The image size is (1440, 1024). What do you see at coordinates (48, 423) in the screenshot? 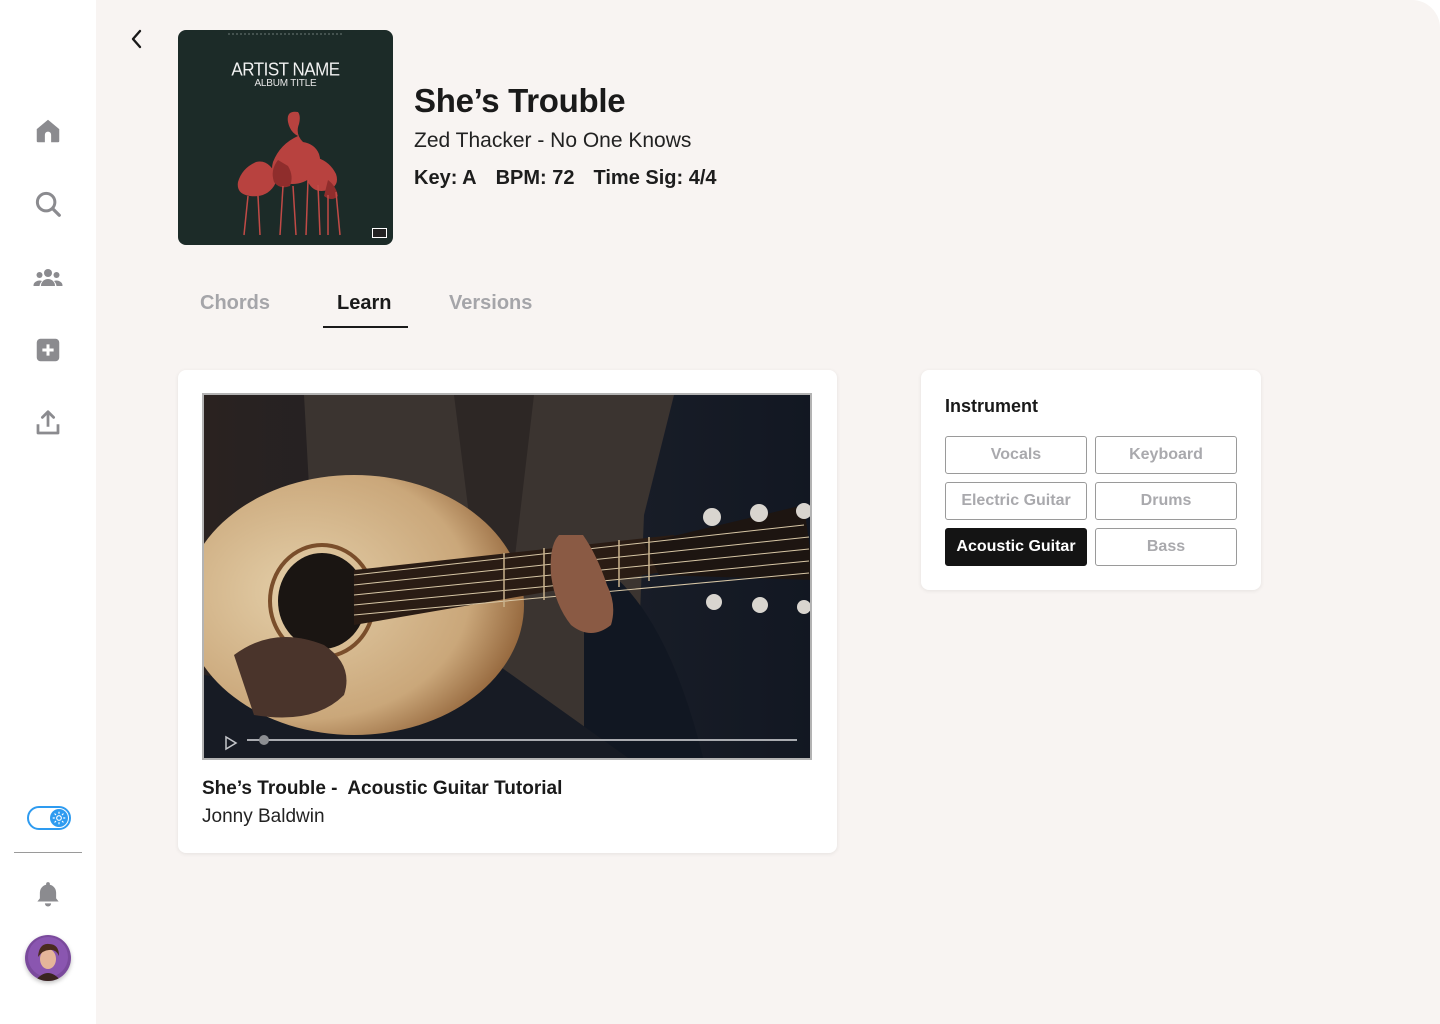
I see `upload-icon` at bounding box center [48, 423].